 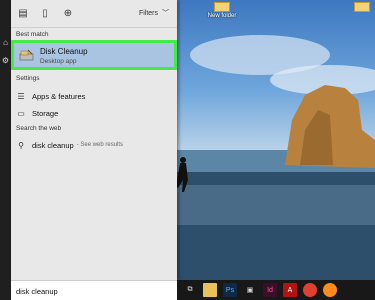 I want to click on taskbar: ⧉ Ps ▣ Id A, so click(x=276, y=290).